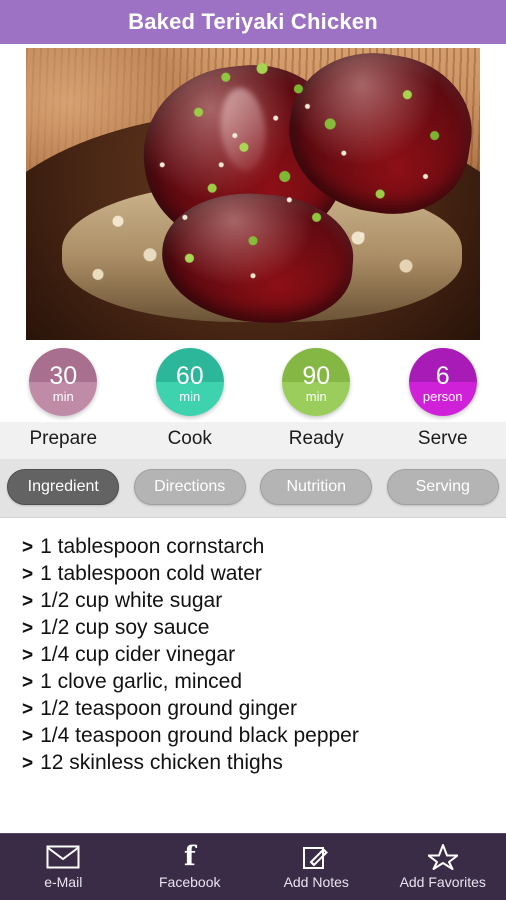  Describe the element at coordinates (264, 601) in the screenshot. I see `list-item: > 1/2 cup white sugar` at that location.